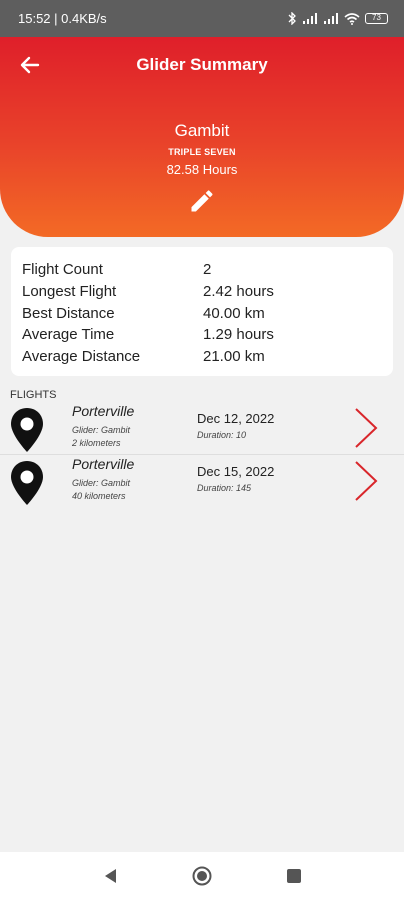 Image resolution: width=404 pixels, height=900 pixels. What do you see at coordinates (202, 357) in the screenshot?
I see `stat-row: Average Distance 21.00 km` at bounding box center [202, 357].